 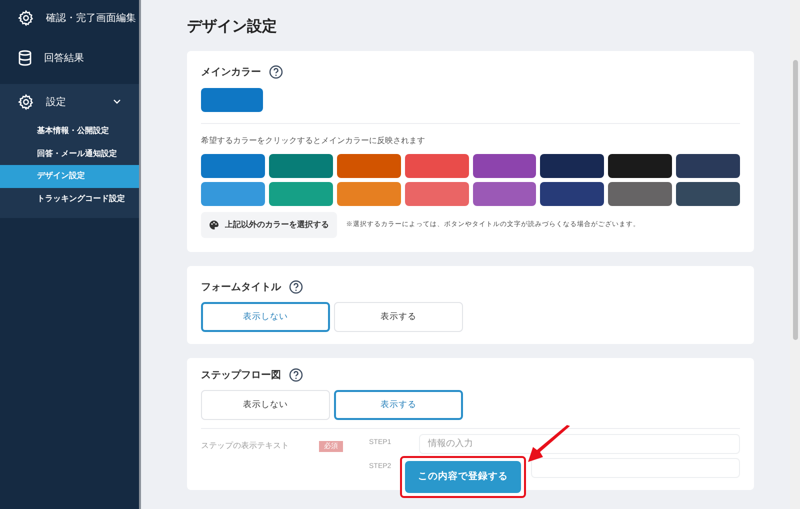 I want to click on section-title: ステップフロー図, so click(x=241, y=375).